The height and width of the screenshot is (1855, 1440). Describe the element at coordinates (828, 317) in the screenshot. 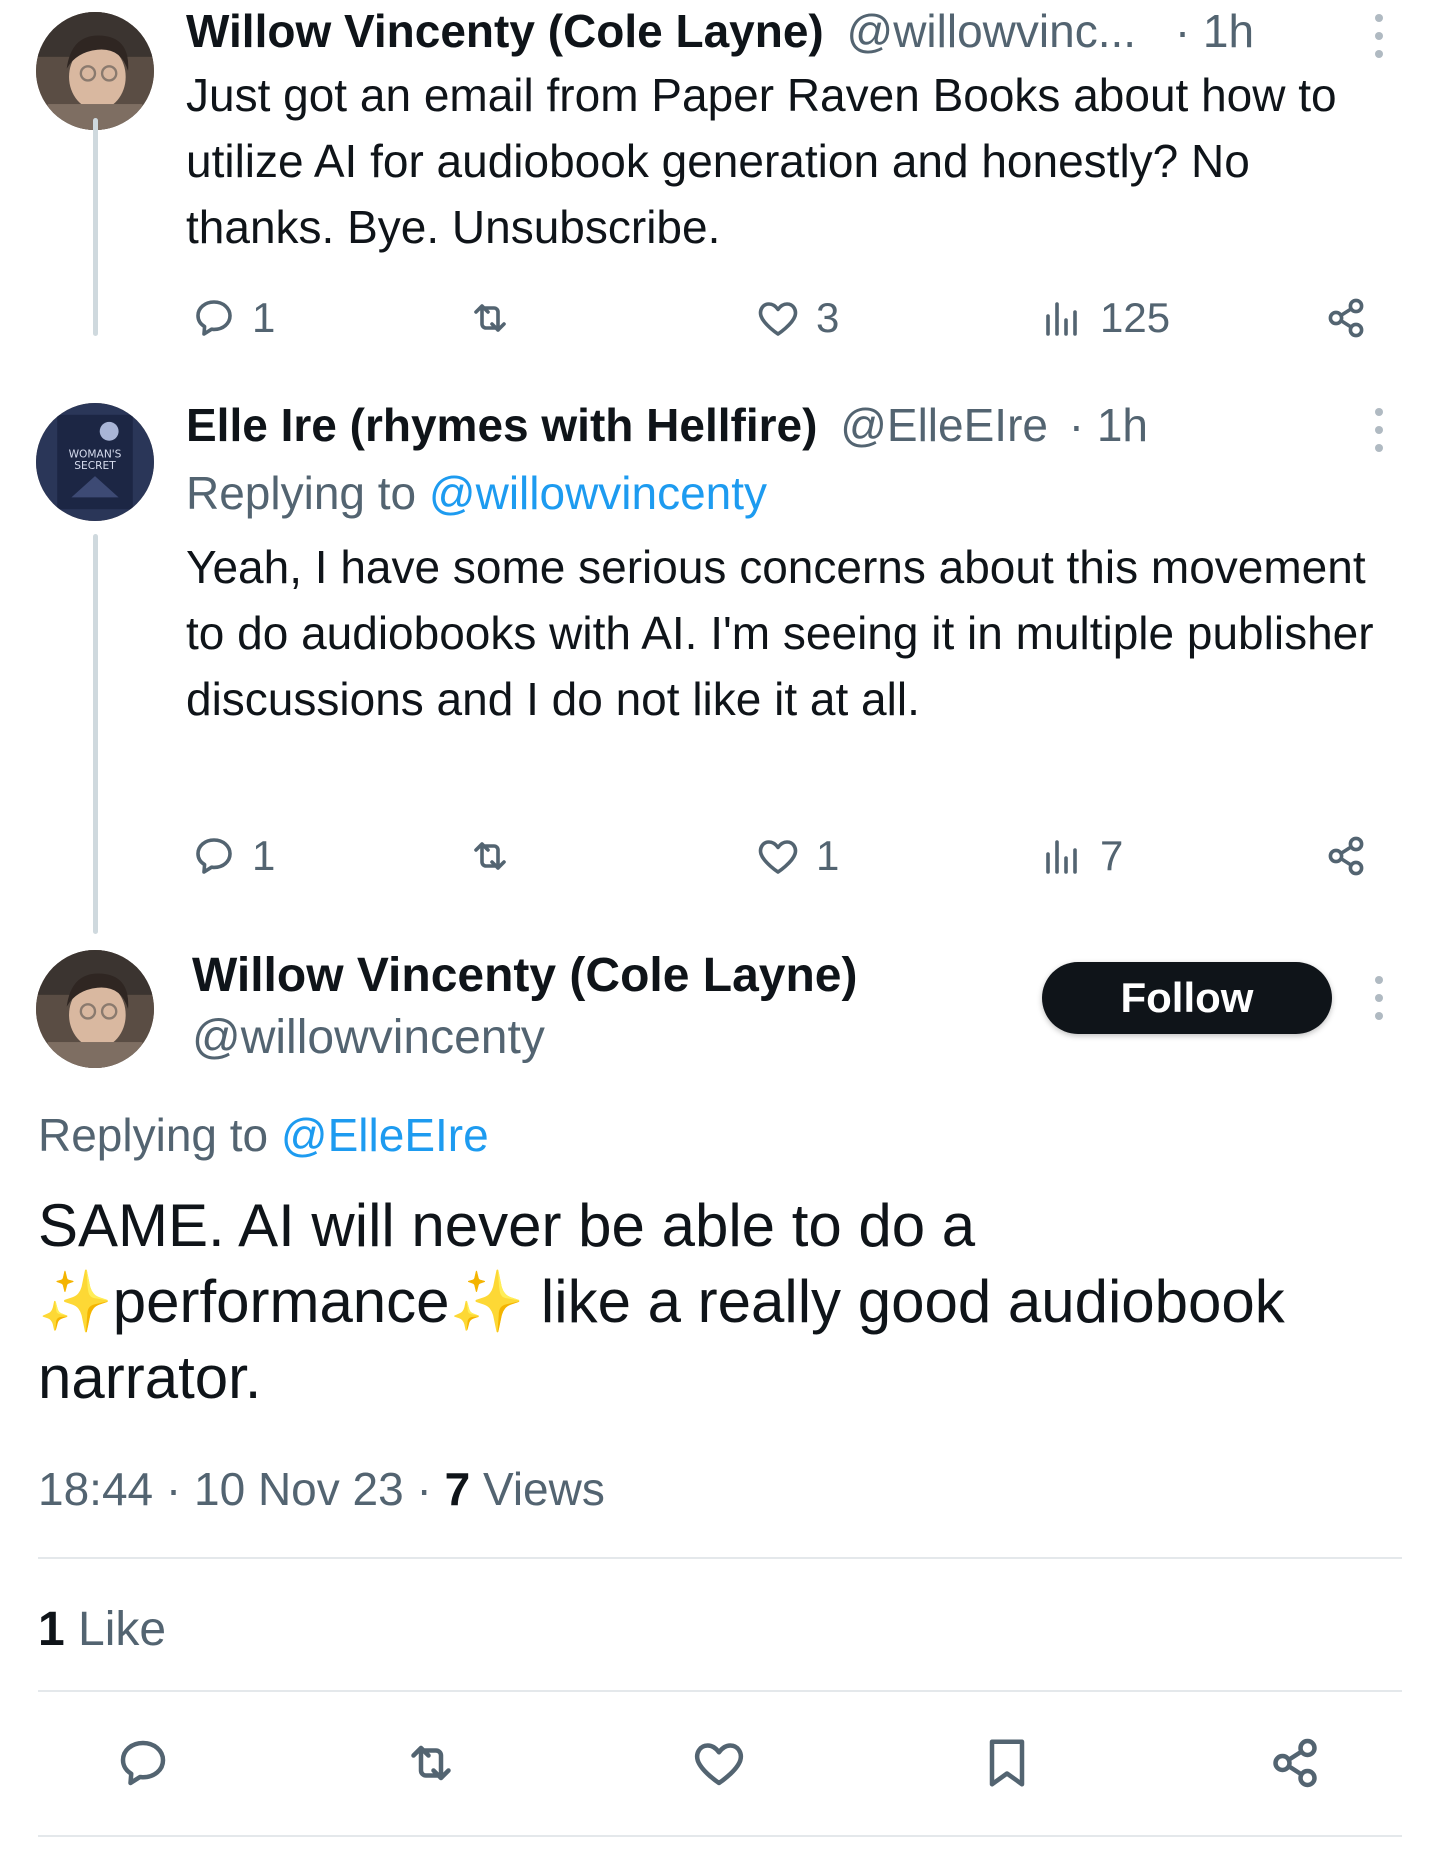

I see `like-count: 3` at that location.